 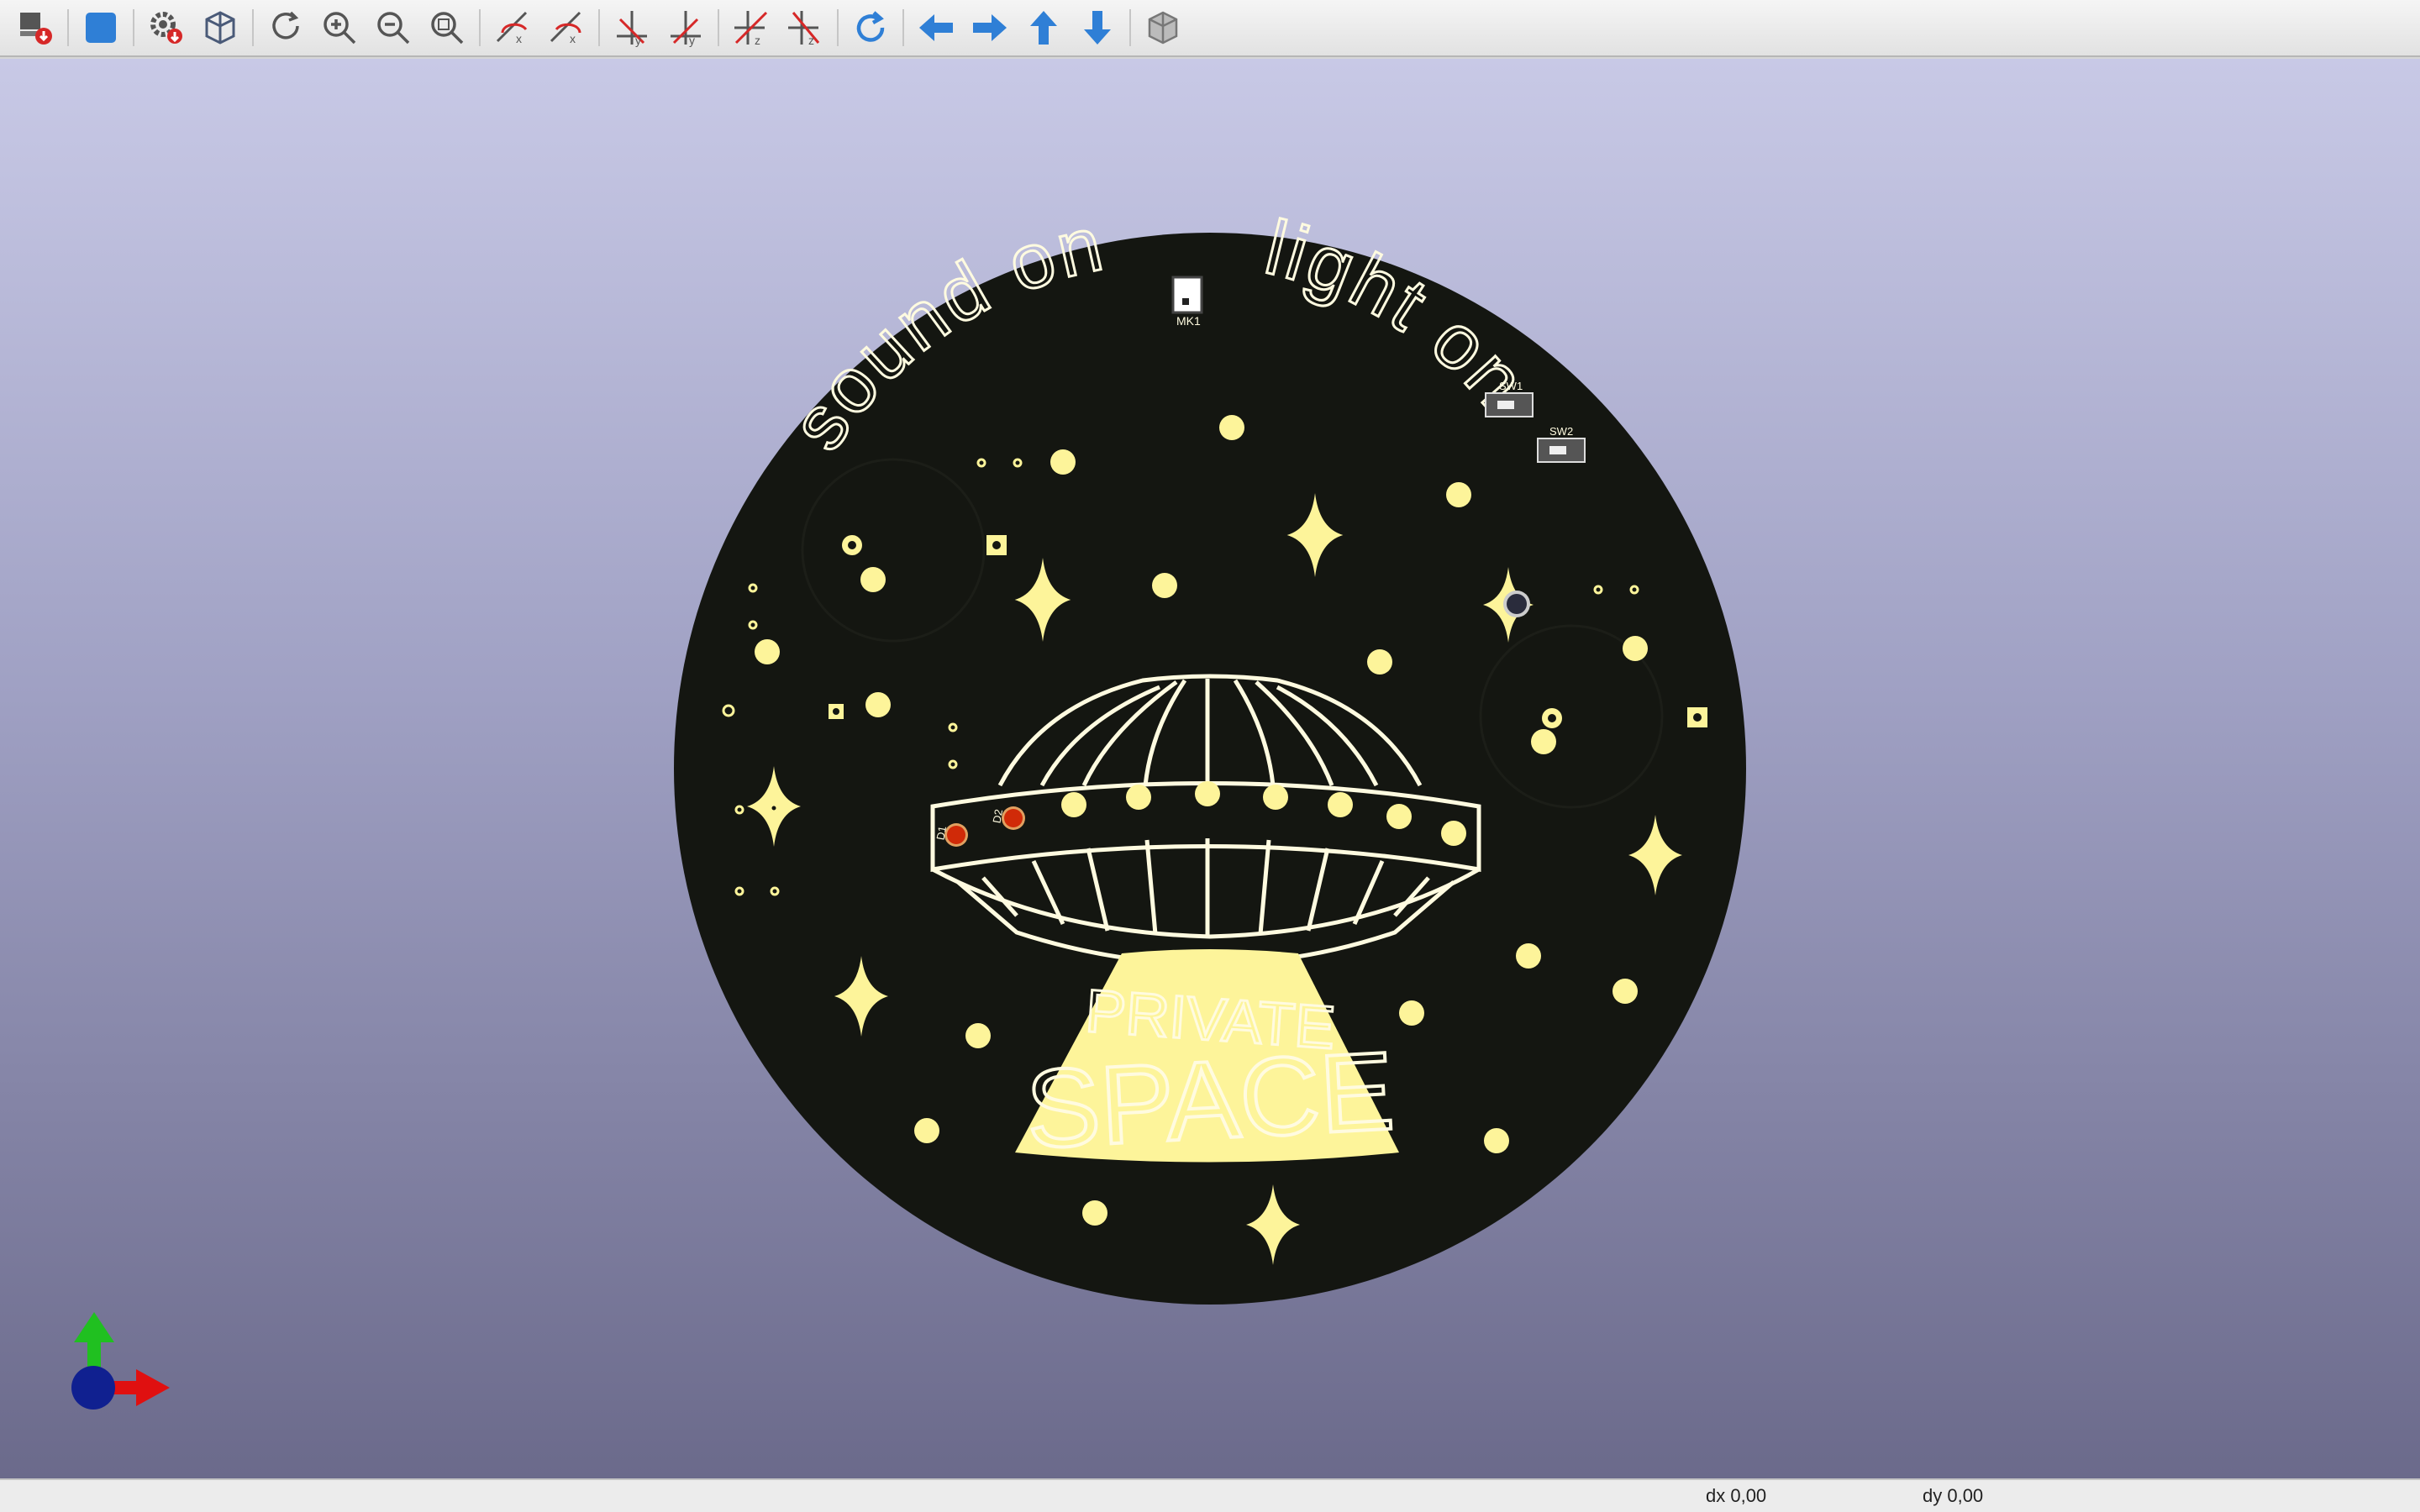 What do you see at coordinates (120, 1361) in the screenshot?
I see `axis-gizmo` at bounding box center [120, 1361].